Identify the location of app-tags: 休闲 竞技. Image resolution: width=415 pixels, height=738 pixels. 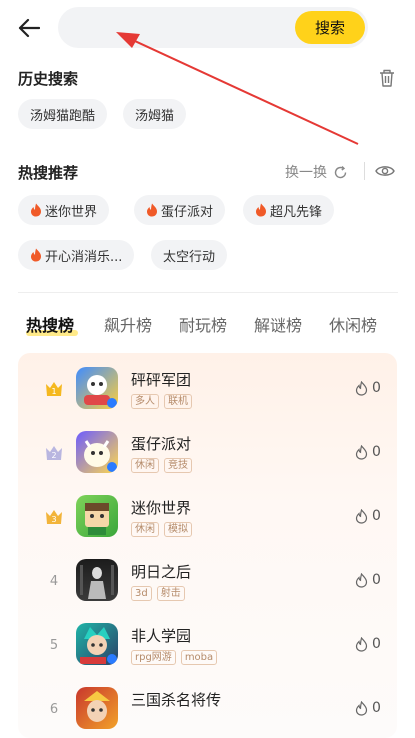
(161, 465).